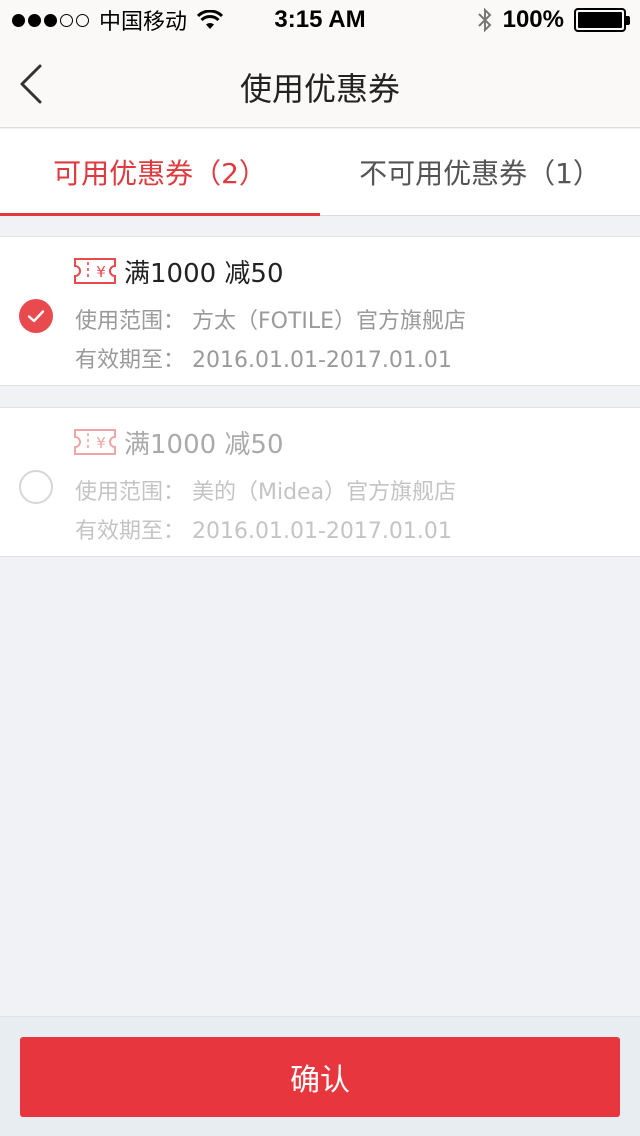 The height and width of the screenshot is (1136, 640). I want to click on nav-bar: 使用优惠券, so click(320, 84).